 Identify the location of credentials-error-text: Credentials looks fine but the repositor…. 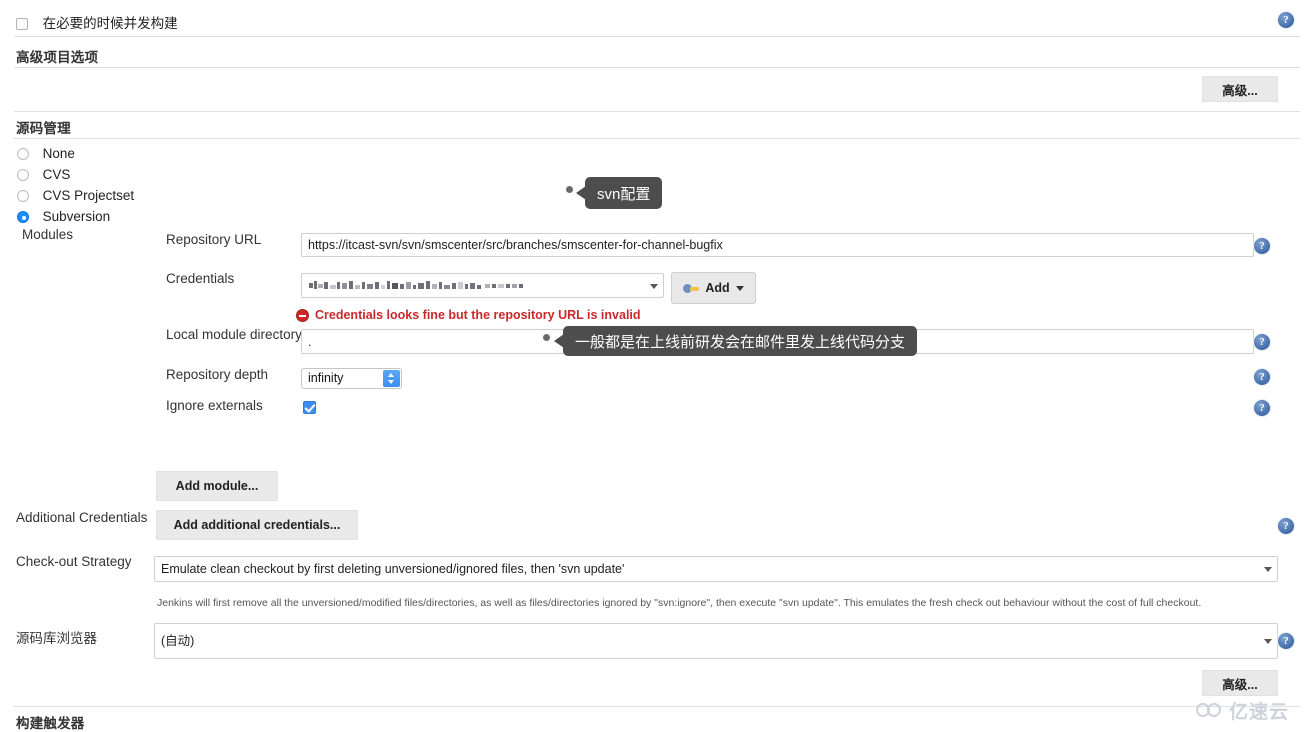
(478, 315).